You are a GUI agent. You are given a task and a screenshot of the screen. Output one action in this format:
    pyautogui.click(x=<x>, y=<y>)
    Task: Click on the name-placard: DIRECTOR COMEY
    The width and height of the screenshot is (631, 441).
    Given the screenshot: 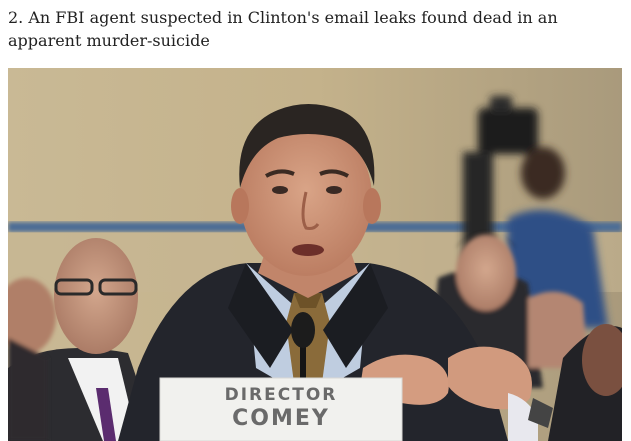 What is the action you would take?
    pyautogui.click(x=281, y=409)
    